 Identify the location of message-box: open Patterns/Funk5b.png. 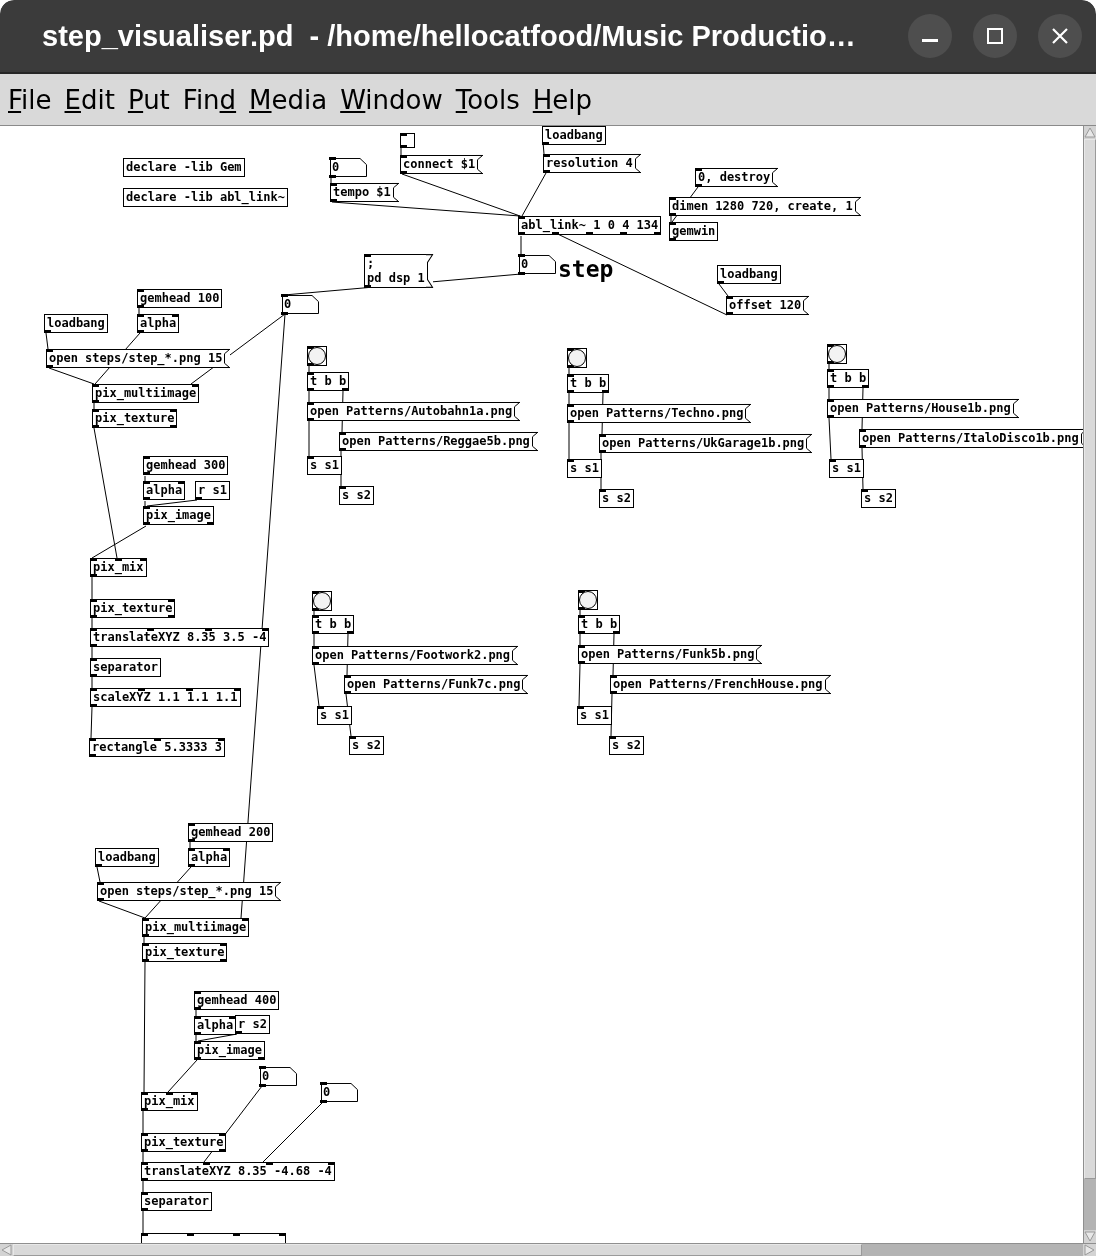
(670, 654).